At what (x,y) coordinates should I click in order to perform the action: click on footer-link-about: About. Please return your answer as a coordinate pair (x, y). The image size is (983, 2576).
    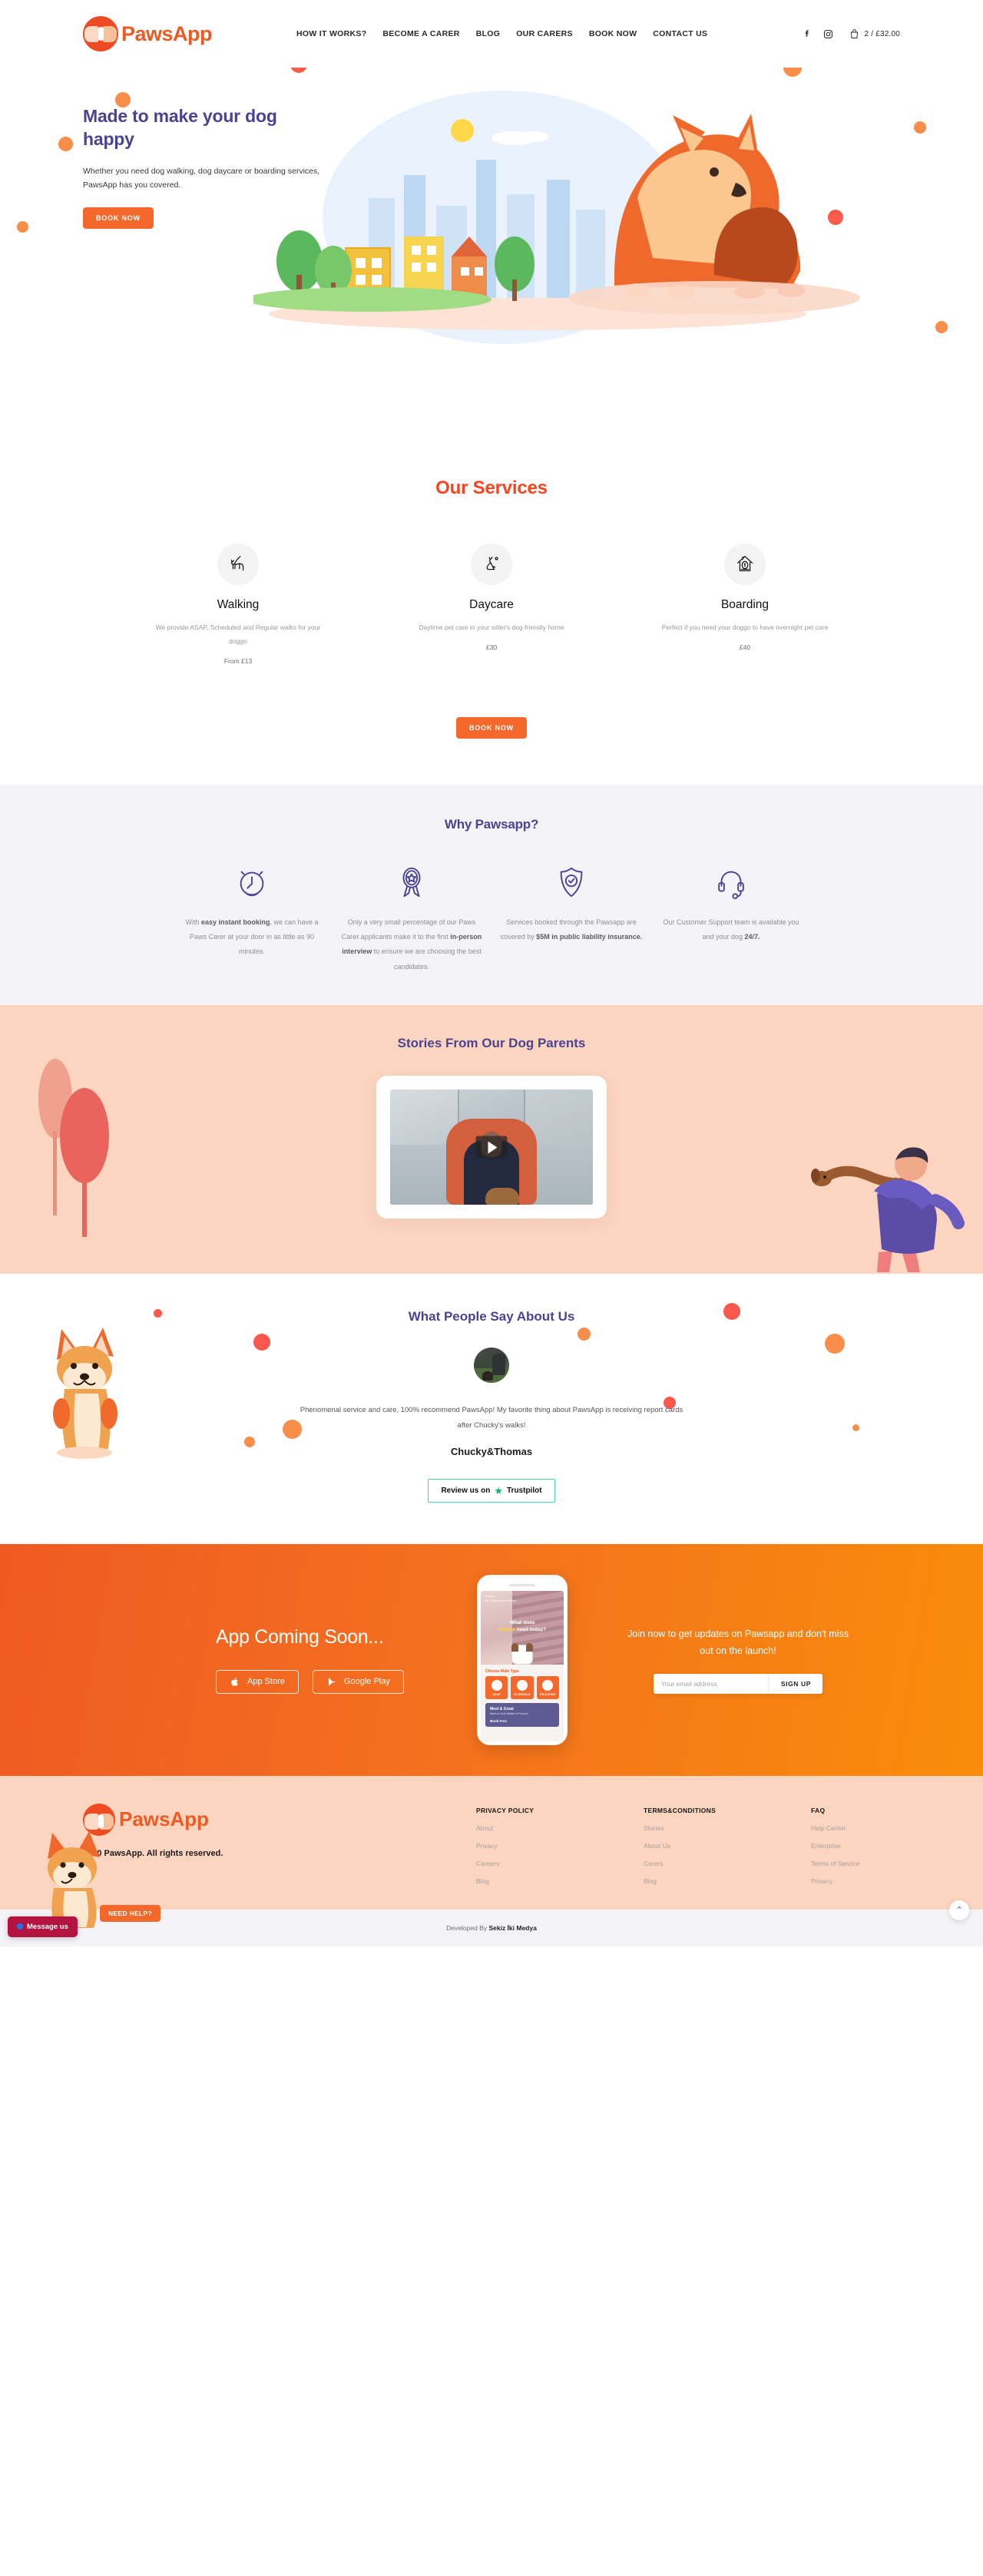
    Looking at the image, I should click on (520, 1828).